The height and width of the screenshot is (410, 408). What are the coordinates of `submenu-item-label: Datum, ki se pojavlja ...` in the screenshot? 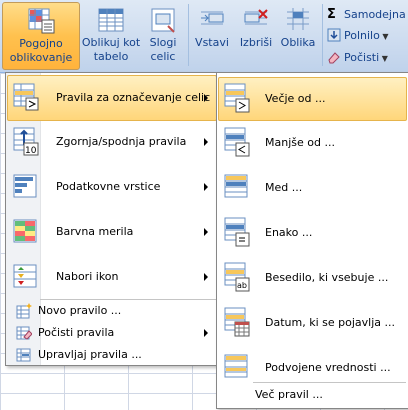 It's located at (330, 322).